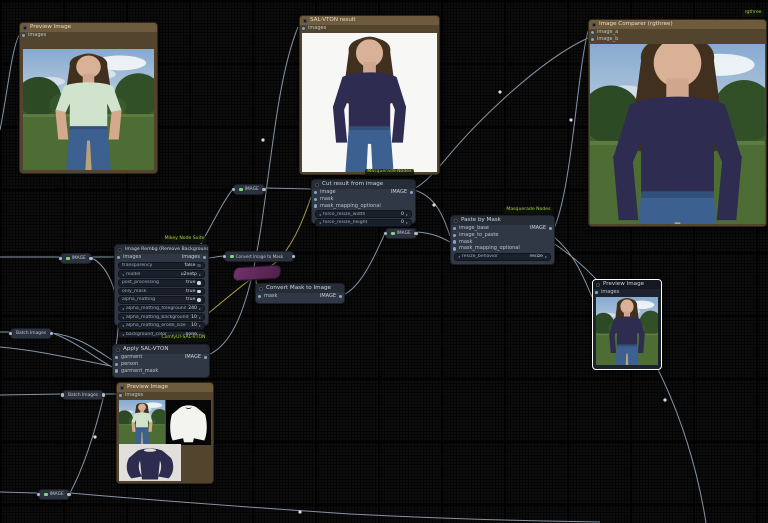 This screenshot has height=523, width=768. I want to click on input-image-base: image_base IMAGE, so click(502, 228).